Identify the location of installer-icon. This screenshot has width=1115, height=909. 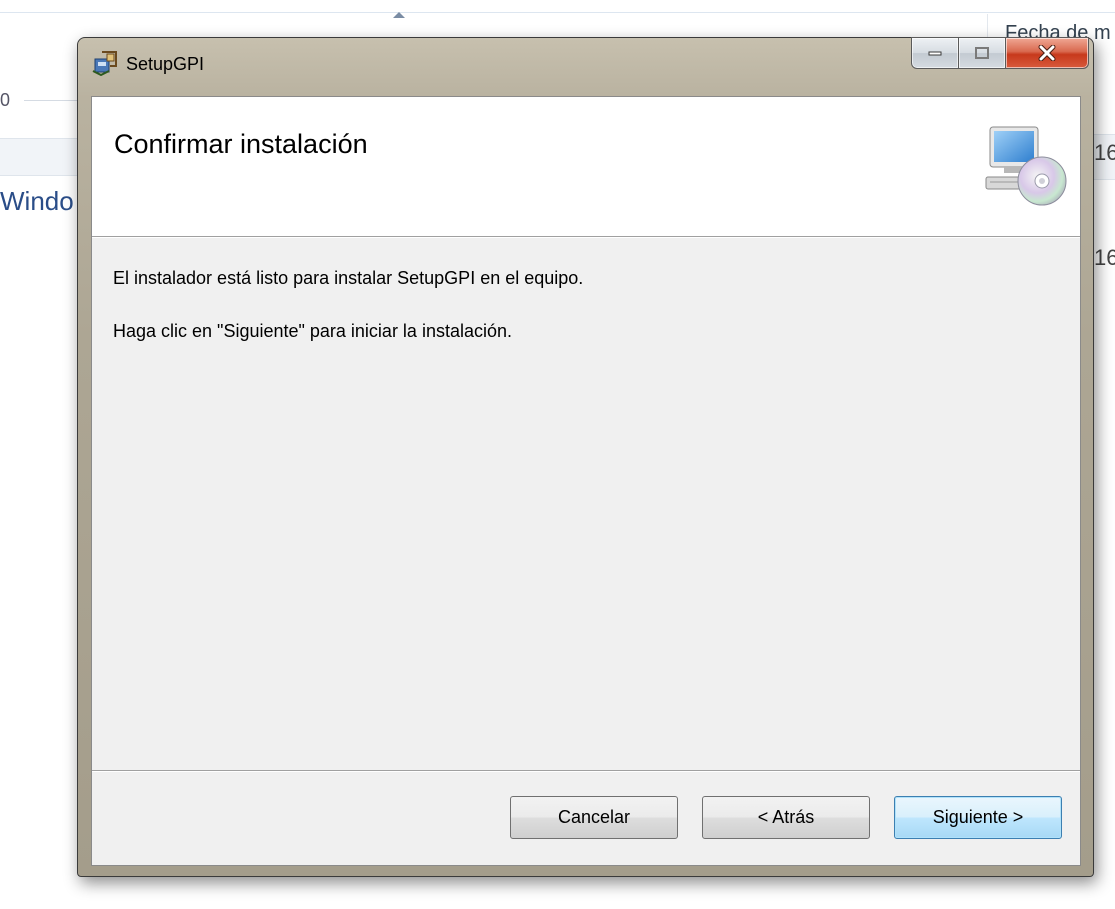
(105, 63).